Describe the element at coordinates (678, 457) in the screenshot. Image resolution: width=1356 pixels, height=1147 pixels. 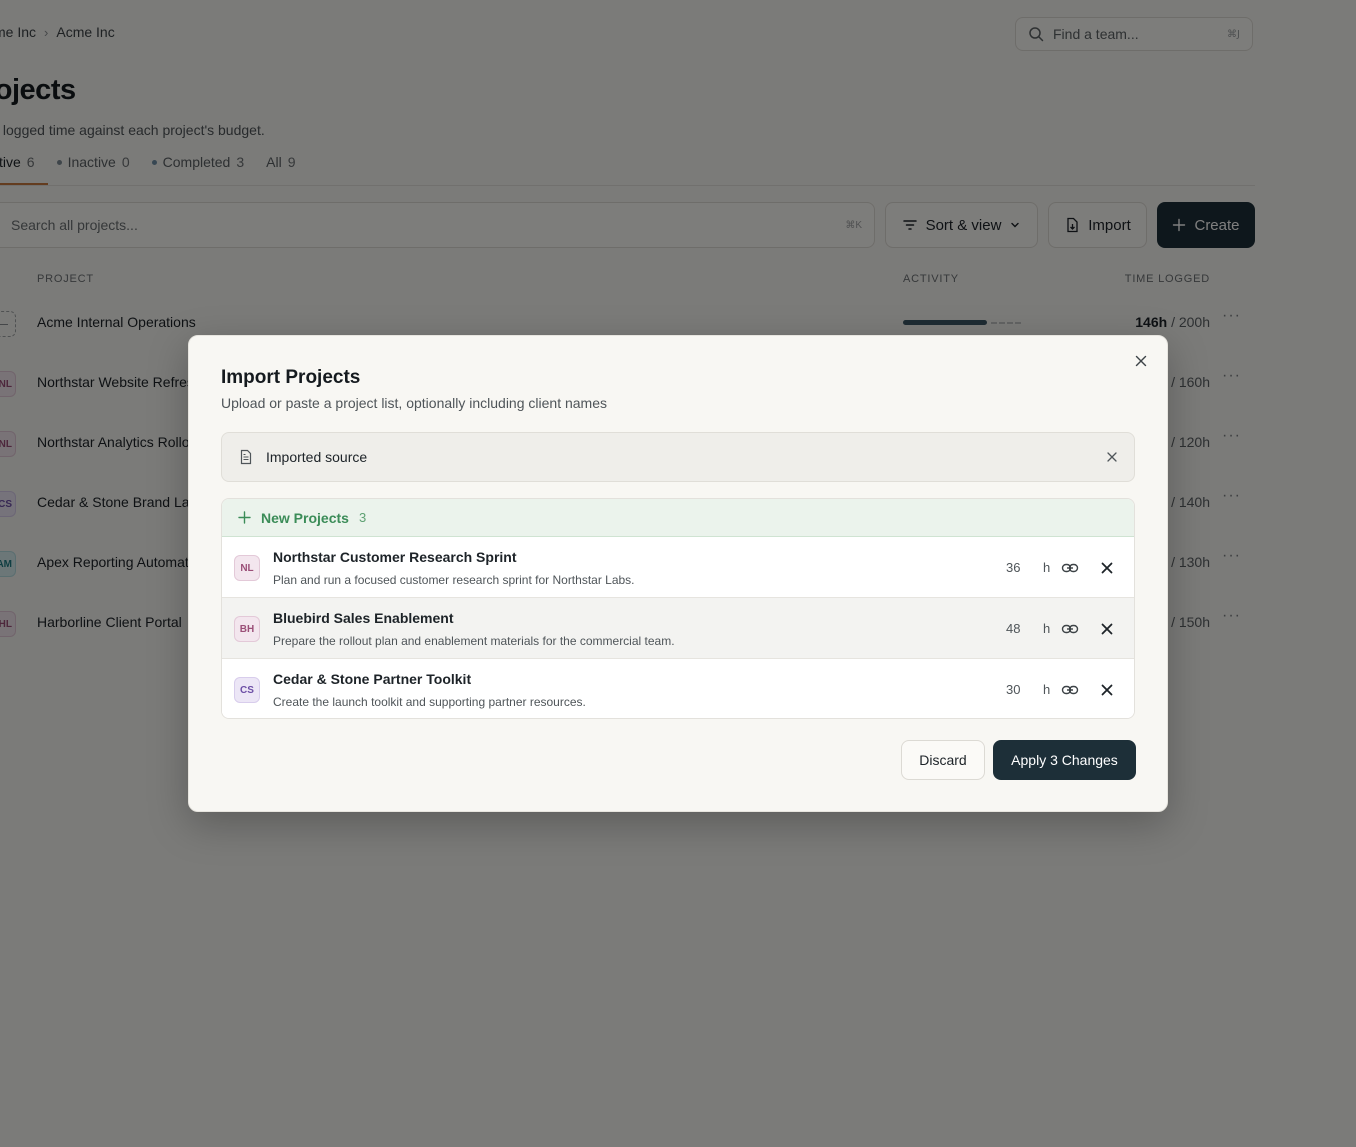
I see `imported-source-chip: Imported source` at that location.